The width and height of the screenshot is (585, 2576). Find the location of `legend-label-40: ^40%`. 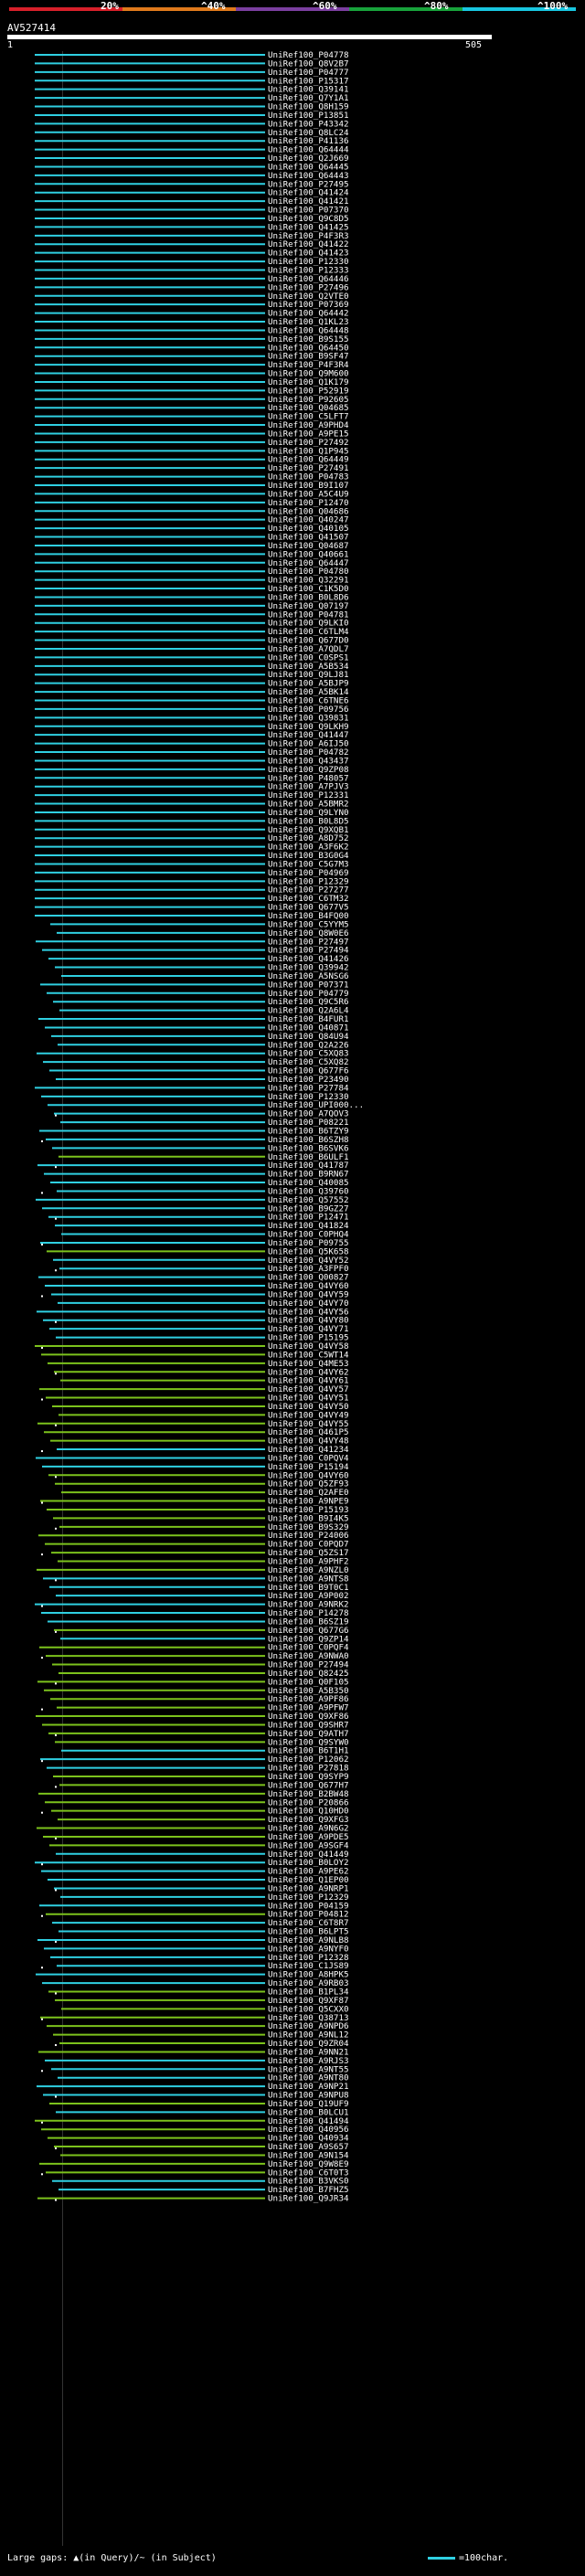

legend-label-40: ^40% is located at coordinates (214, 6).